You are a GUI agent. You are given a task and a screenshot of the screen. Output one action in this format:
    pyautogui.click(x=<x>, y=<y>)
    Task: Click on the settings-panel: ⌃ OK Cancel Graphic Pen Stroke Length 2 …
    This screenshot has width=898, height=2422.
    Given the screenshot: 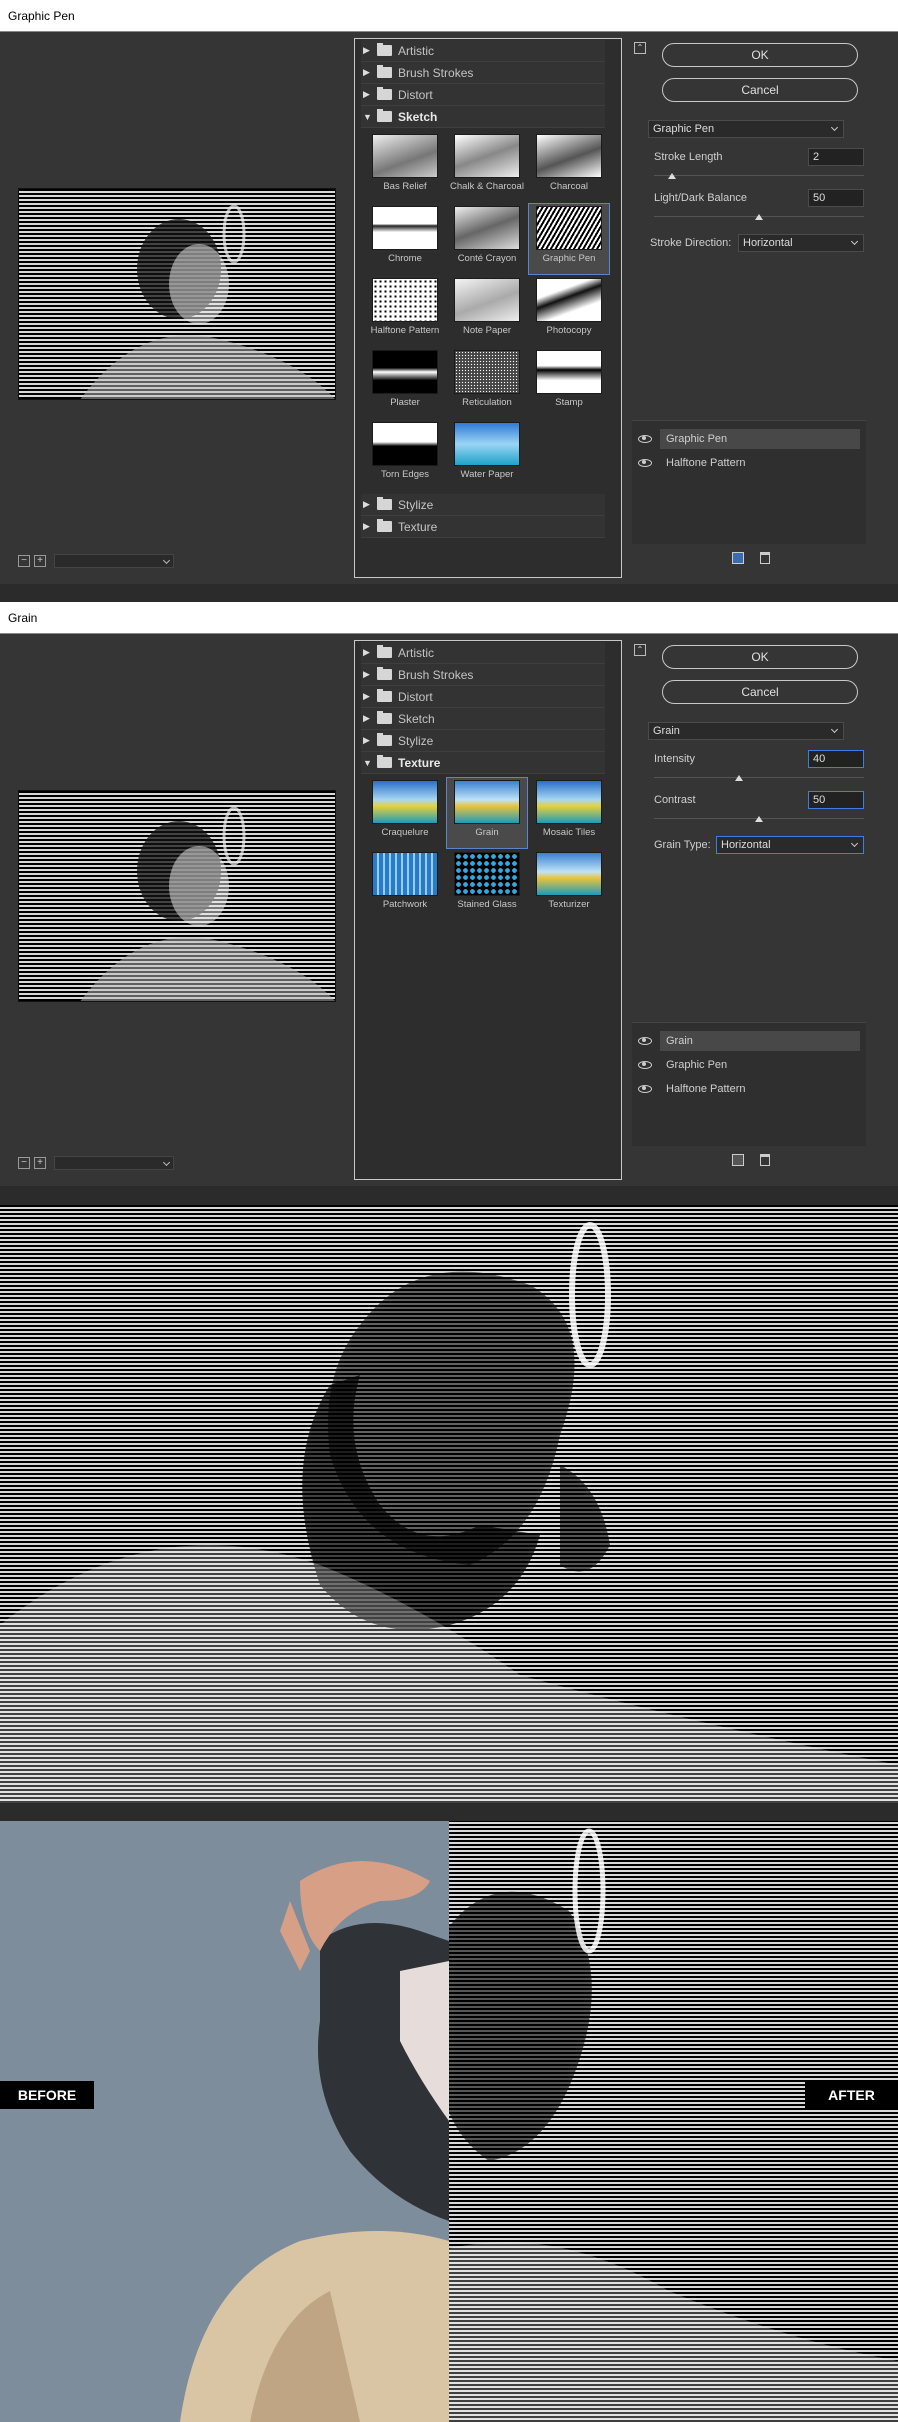 What is the action you would take?
    pyautogui.click(x=759, y=308)
    